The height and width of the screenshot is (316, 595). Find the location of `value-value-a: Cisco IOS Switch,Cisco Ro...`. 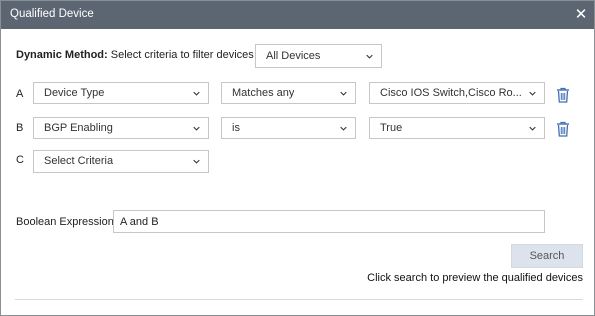

value-value-a: Cisco IOS Switch,Cisco Ro... is located at coordinates (451, 93).